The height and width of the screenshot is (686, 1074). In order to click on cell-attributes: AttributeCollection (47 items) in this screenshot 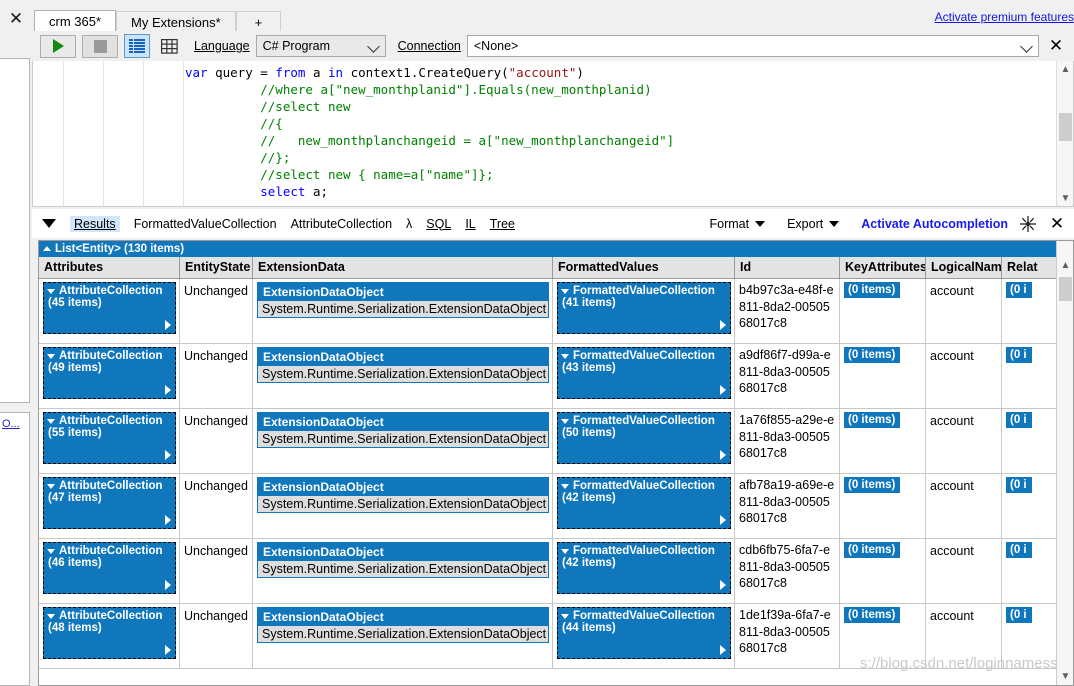, I will do `click(109, 506)`.